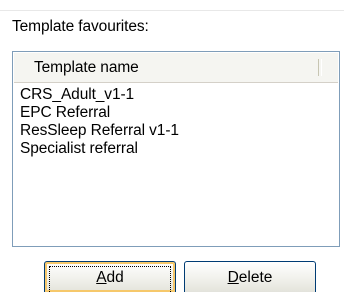 The height and width of the screenshot is (292, 344). What do you see at coordinates (99, 131) in the screenshot?
I see `list-item: ResSleep Referral v1-1` at bounding box center [99, 131].